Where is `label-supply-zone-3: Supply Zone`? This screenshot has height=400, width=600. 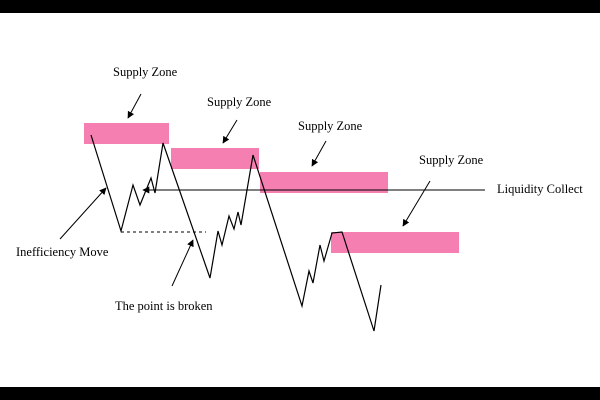 label-supply-zone-3: Supply Zone is located at coordinates (330, 126).